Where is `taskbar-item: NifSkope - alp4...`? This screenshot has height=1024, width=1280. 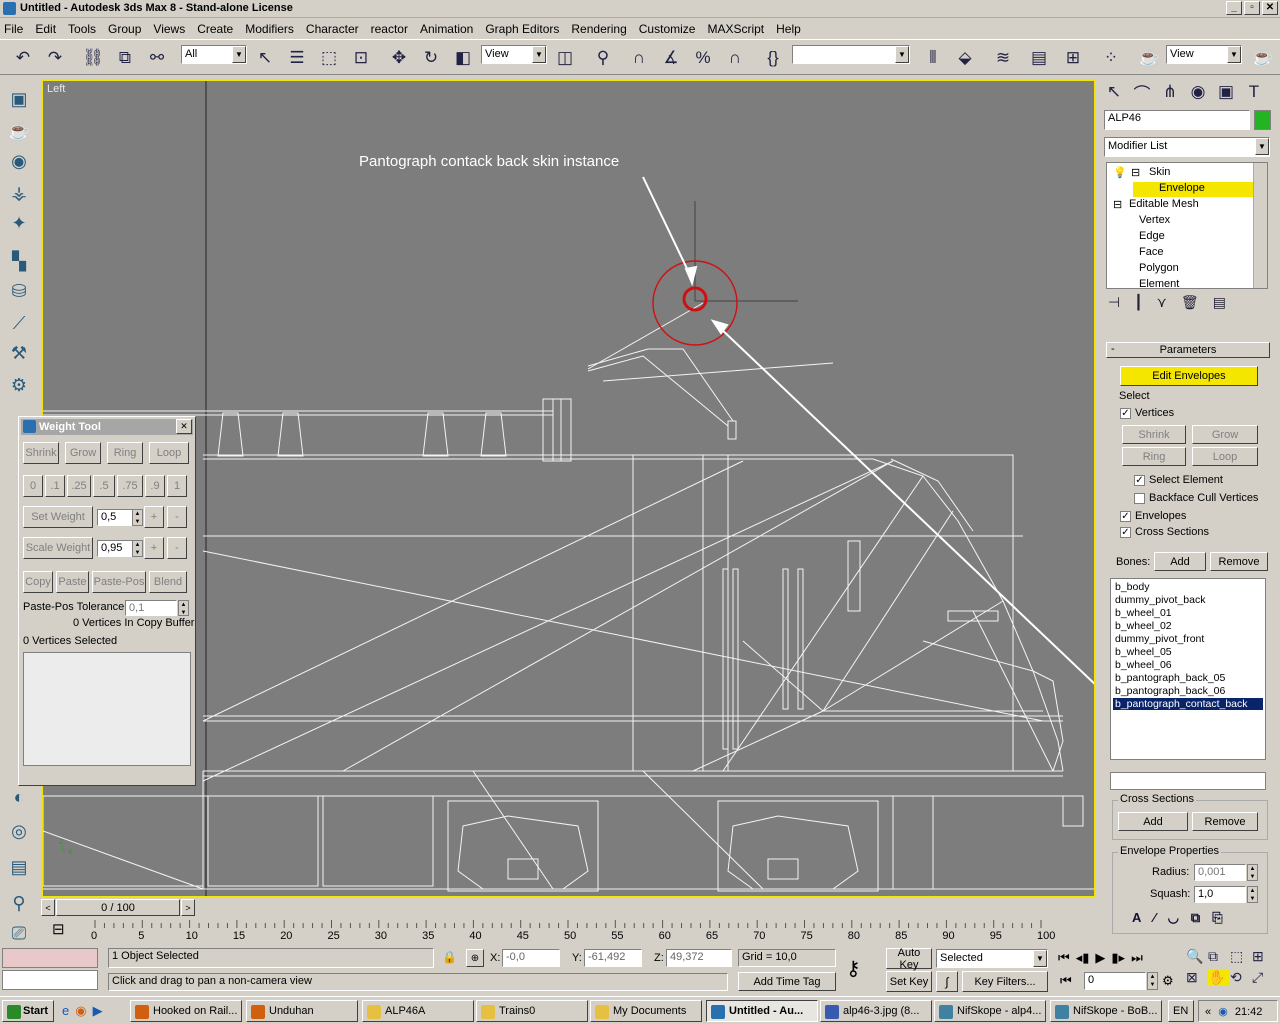 taskbar-item: NifSkope - alp4... is located at coordinates (990, 1011).